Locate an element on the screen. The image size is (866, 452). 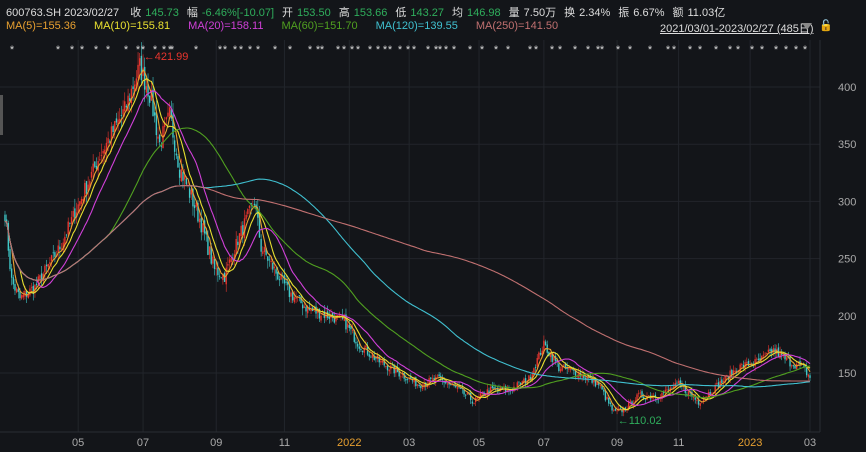
y-tick-label: 150 is located at coordinates (847, 374).